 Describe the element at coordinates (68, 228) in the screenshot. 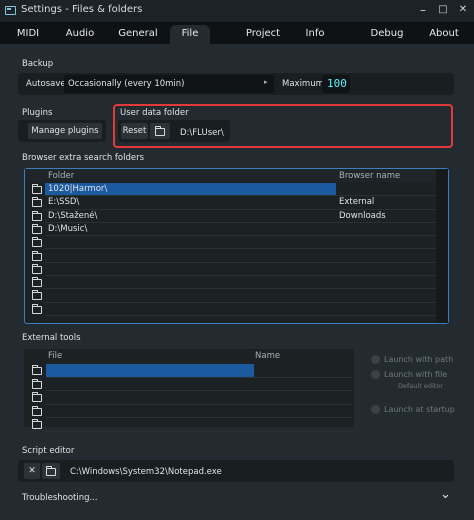

I see `folder-path: D:\Music\` at that location.